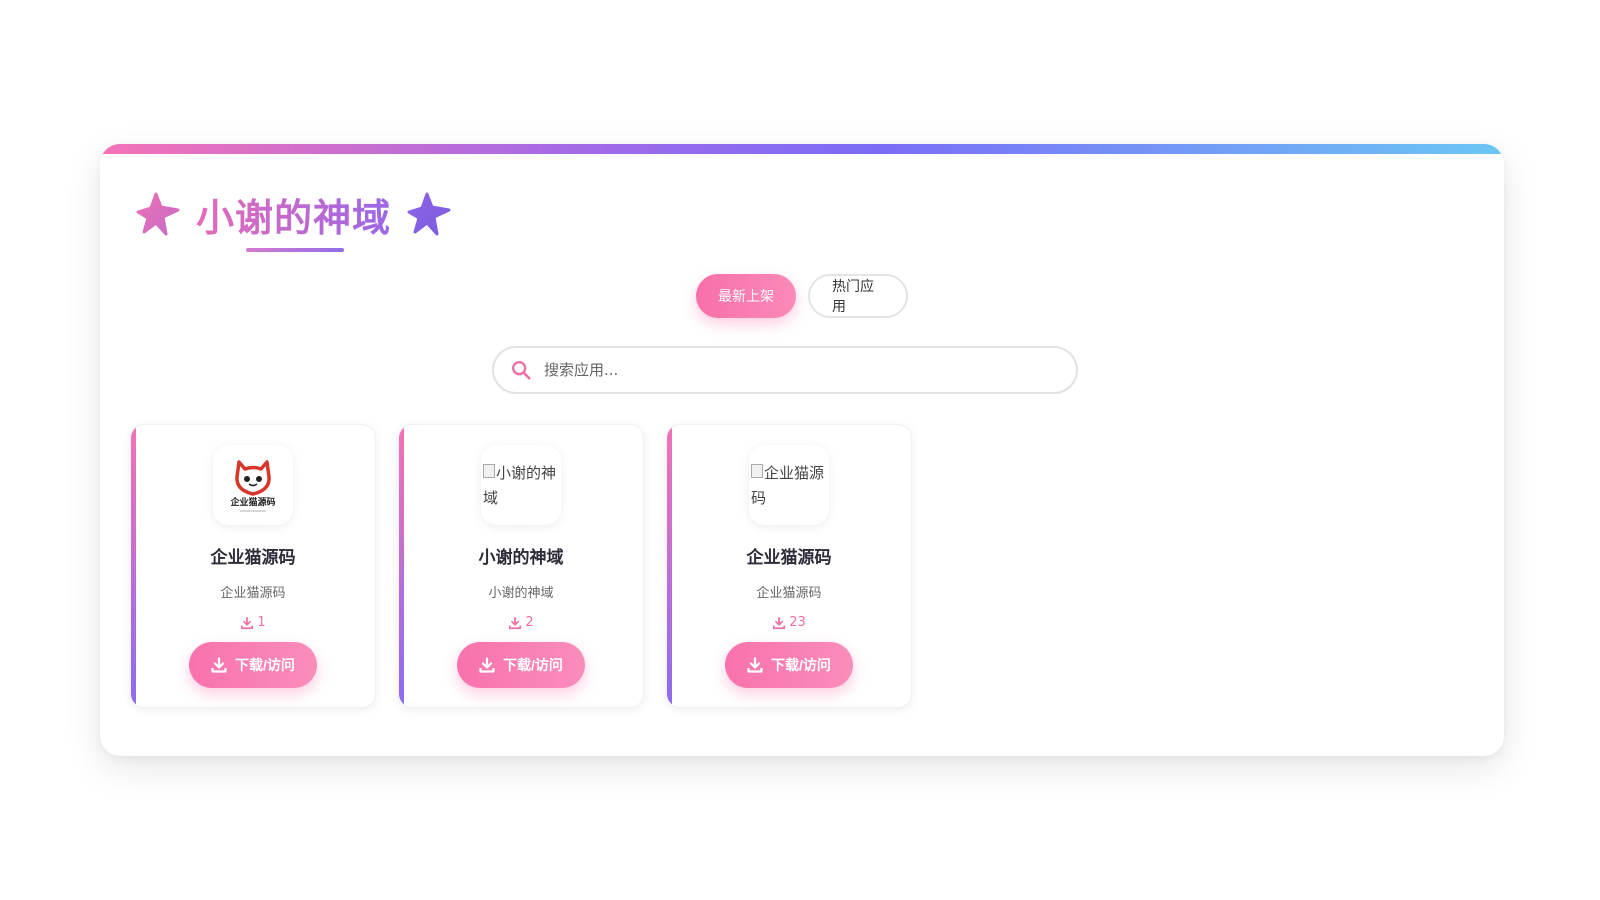  I want to click on page-title: 小谢的神域, so click(293, 214).